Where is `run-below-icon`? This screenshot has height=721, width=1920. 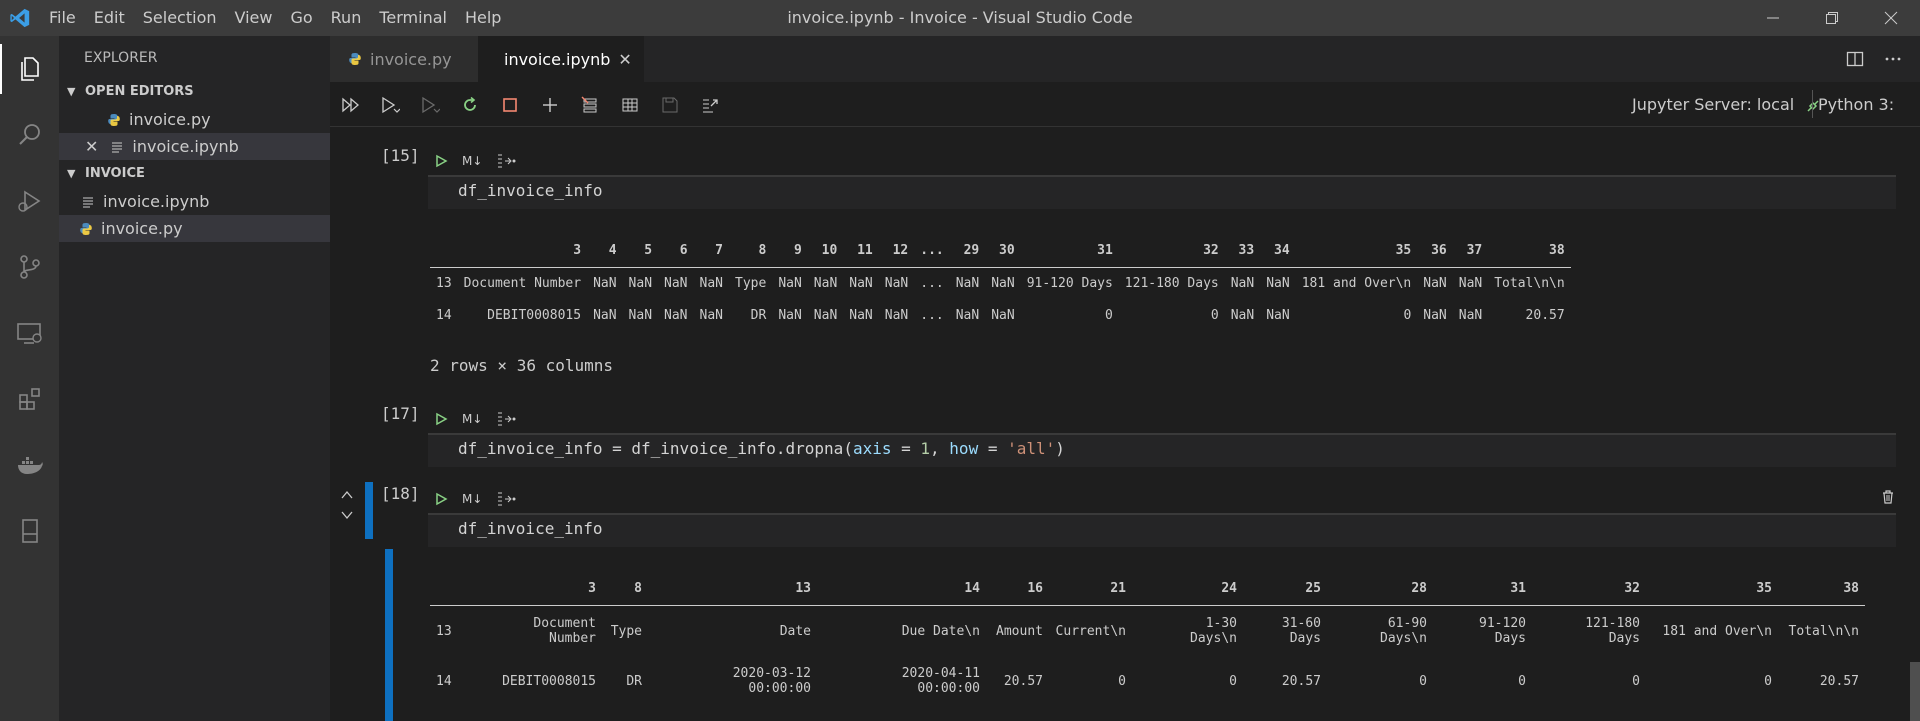
run-below-icon is located at coordinates (431, 105).